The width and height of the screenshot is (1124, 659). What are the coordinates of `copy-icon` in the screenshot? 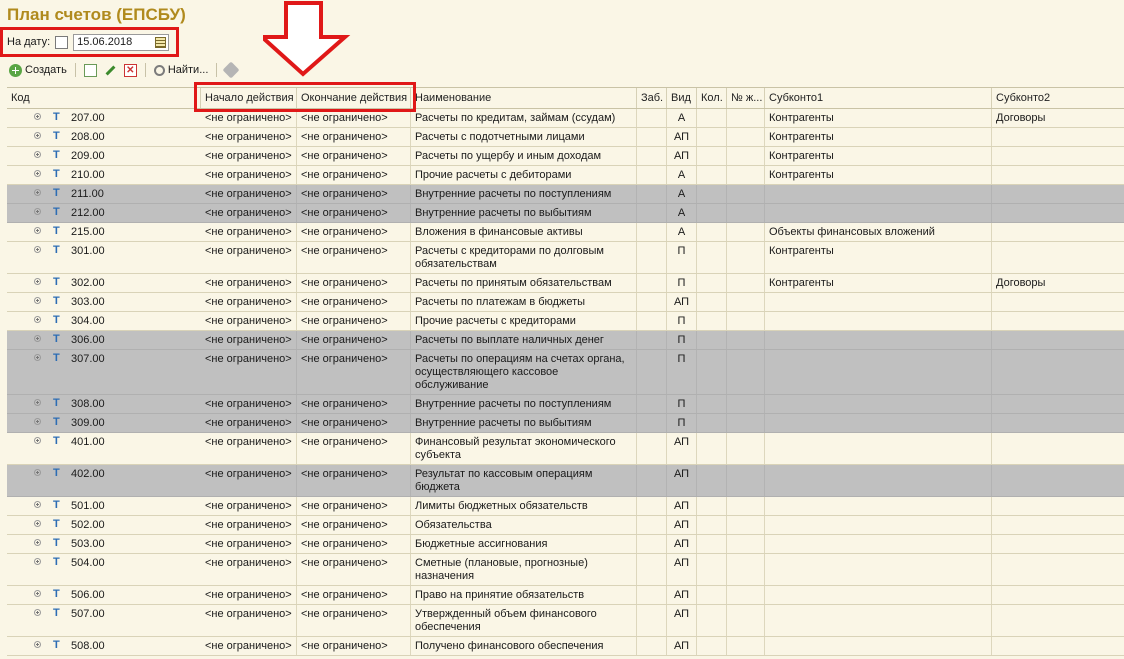 It's located at (90, 70).